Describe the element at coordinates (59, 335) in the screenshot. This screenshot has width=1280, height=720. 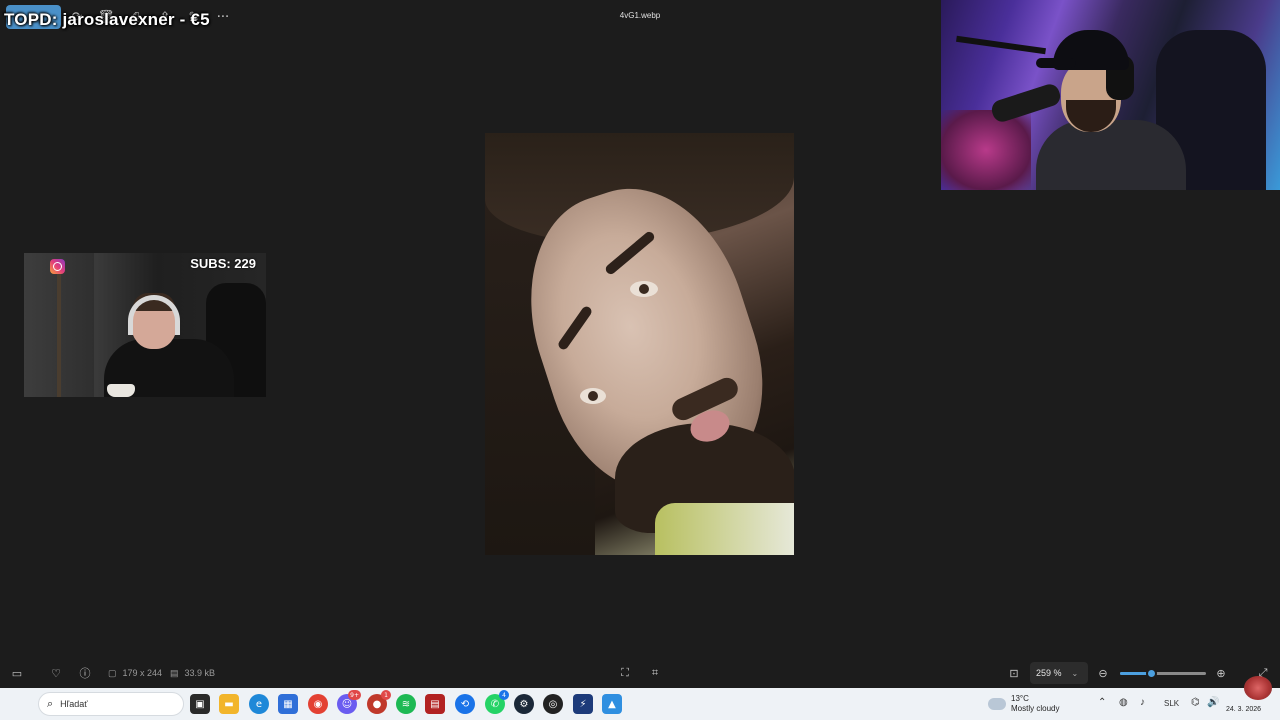
I see `background-pole` at that location.